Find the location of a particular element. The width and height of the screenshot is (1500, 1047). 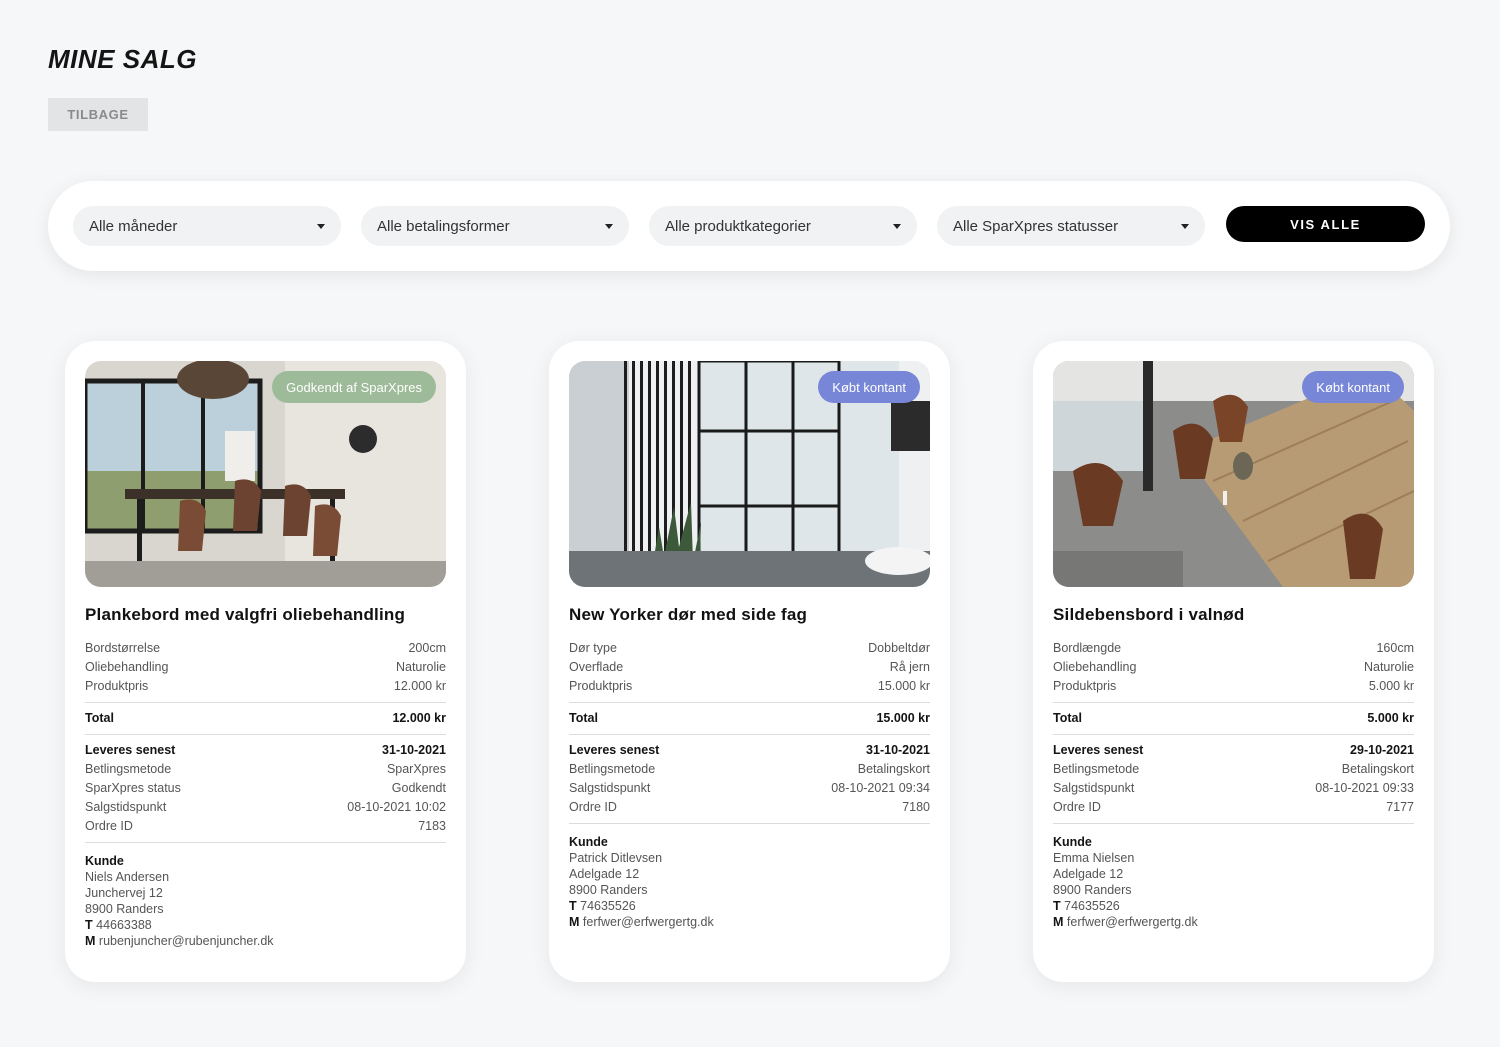

page-title: MINE SALG is located at coordinates (122, 59).